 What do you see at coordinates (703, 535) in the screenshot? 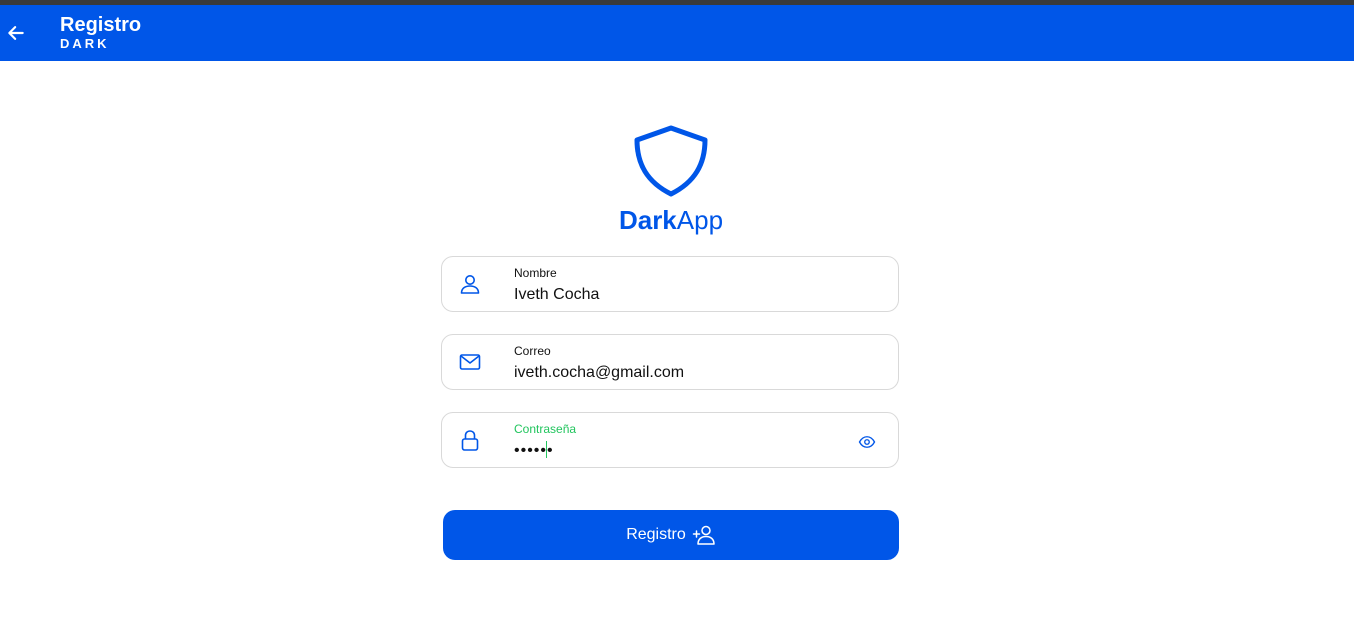
I see `user-plus-icon` at bounding box center [703, 535].